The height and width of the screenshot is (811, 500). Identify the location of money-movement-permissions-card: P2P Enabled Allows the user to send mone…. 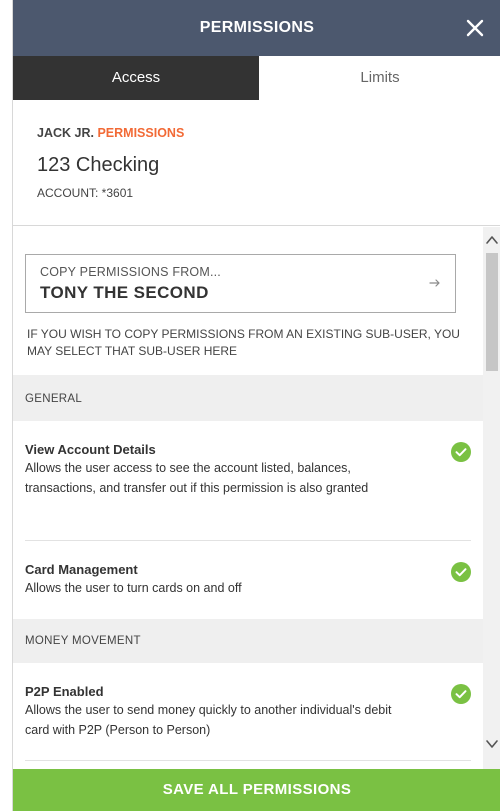
(248, 716).